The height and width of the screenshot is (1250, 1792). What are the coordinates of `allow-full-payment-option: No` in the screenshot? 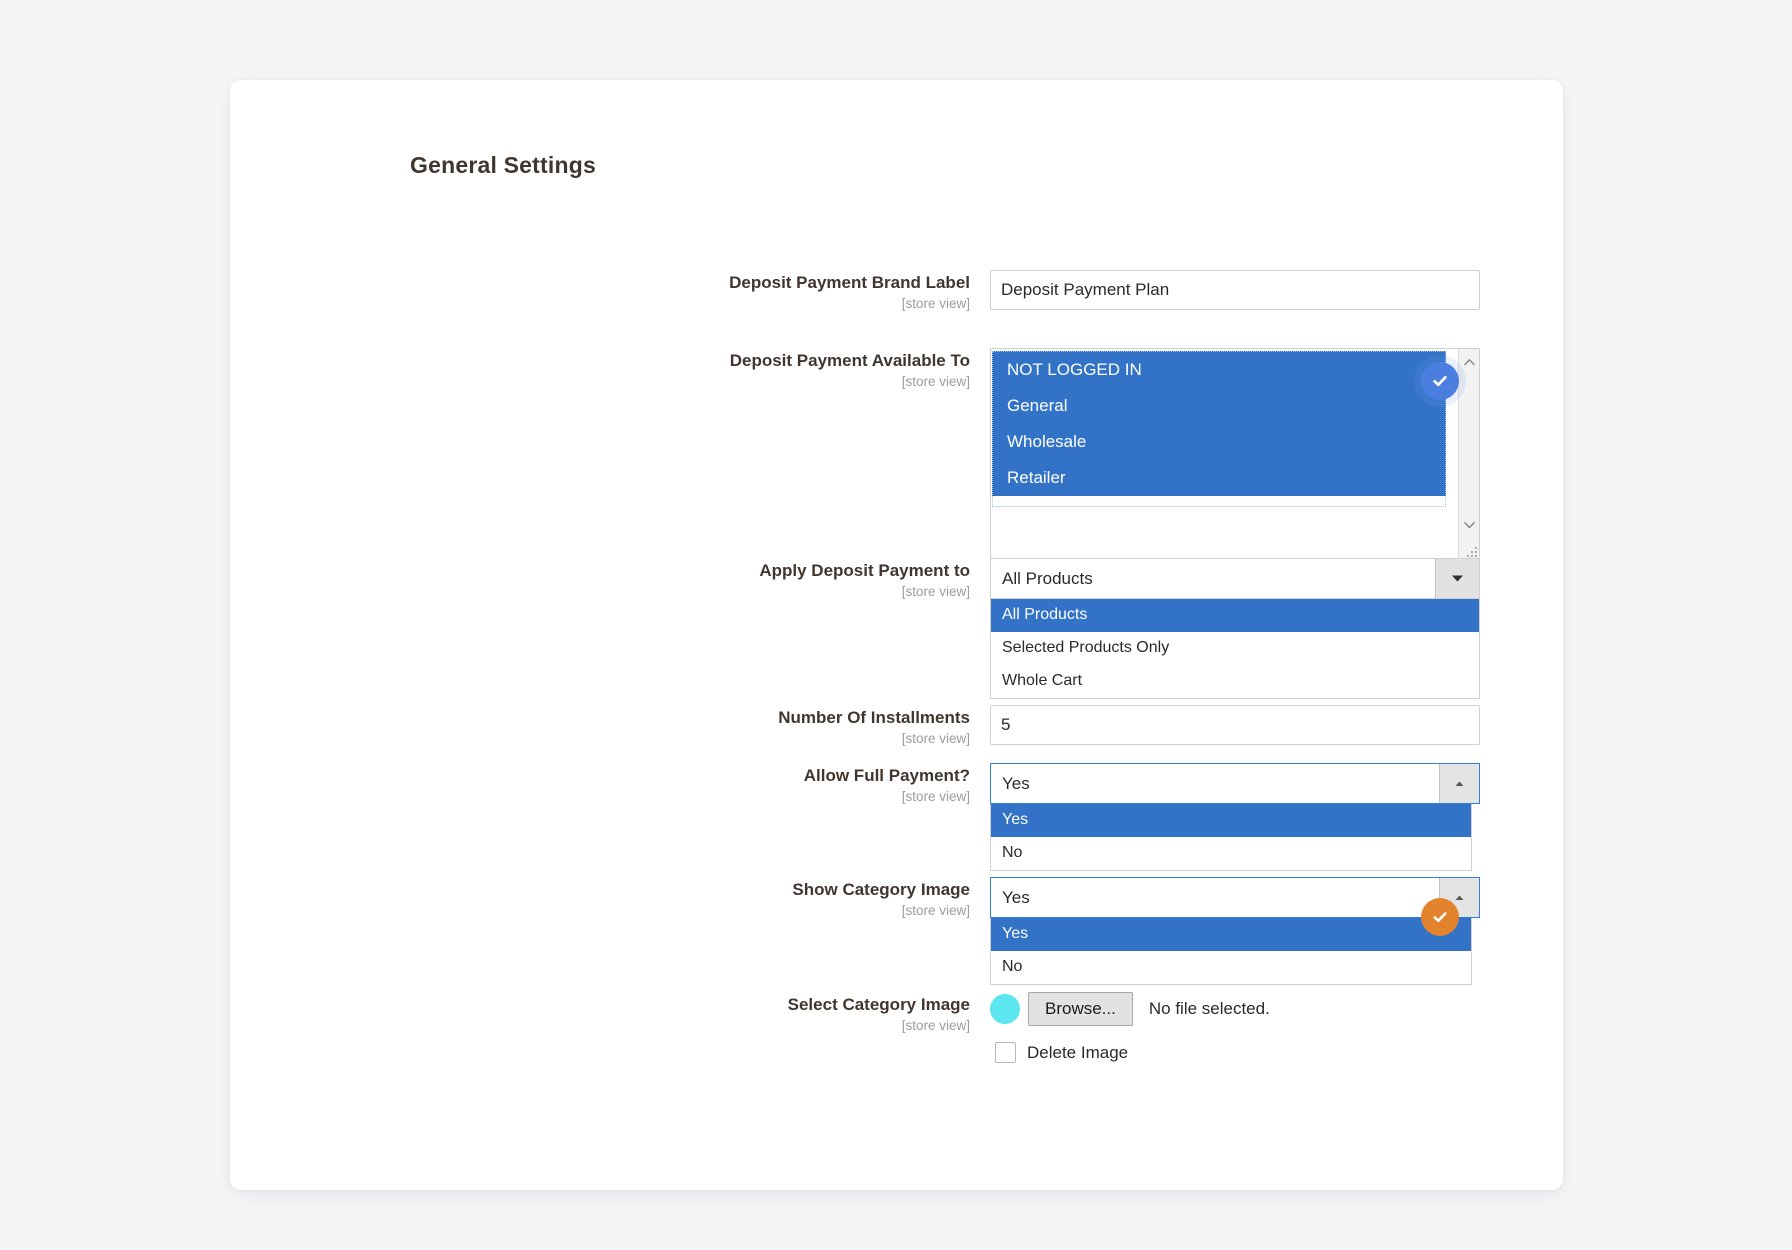 It's located at (1231, 853).